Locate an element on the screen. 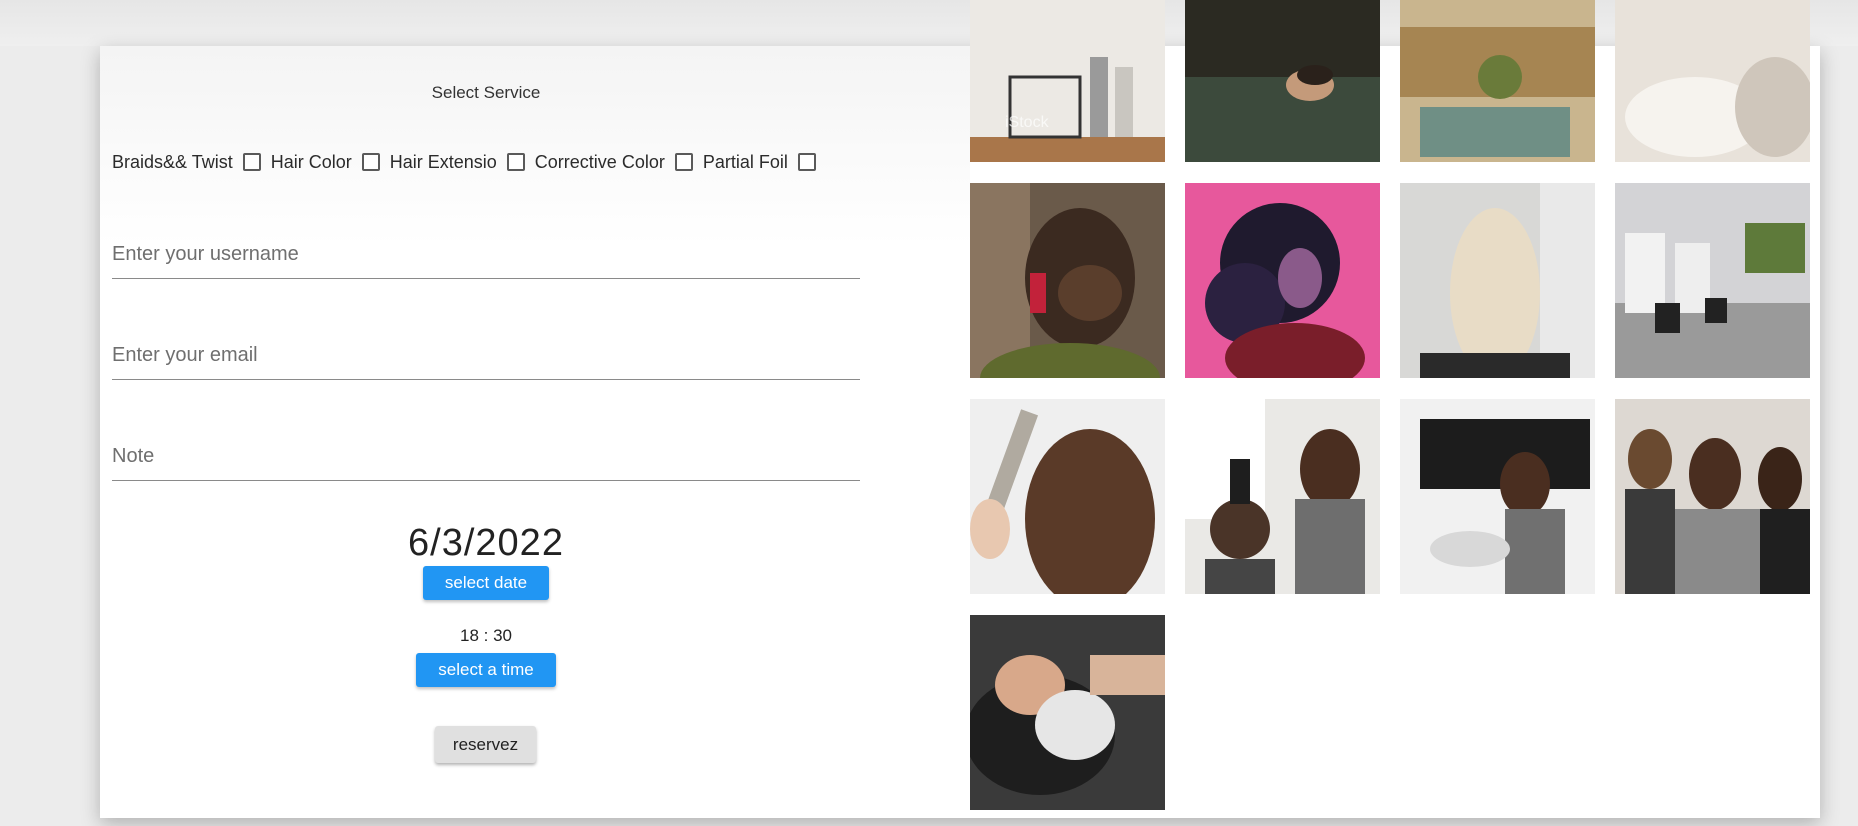 The width and height of the screenshot is (1858, 826). selected-time: 18 : 30 is located at coordinates (486, 635).